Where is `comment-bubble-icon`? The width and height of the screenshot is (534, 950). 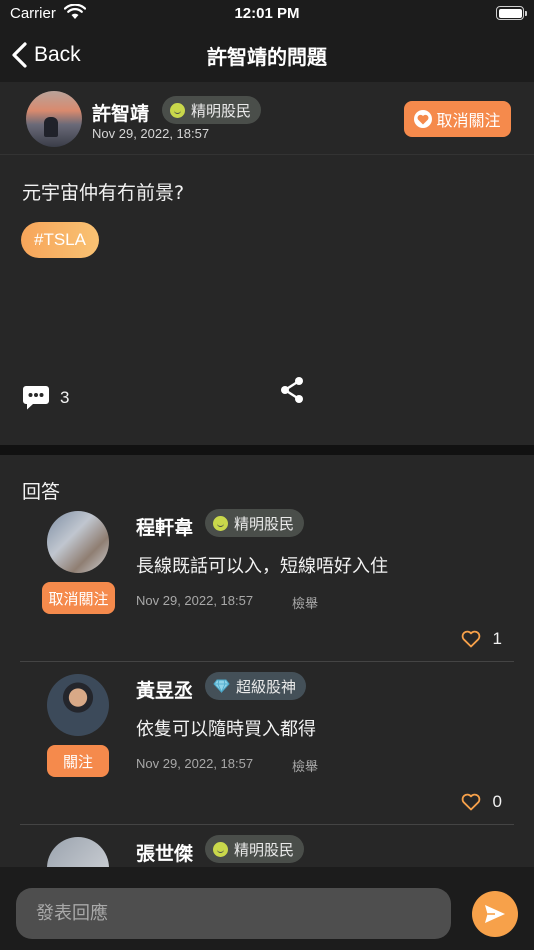 comment-bubble-icon is located at coordinates (36, 398).